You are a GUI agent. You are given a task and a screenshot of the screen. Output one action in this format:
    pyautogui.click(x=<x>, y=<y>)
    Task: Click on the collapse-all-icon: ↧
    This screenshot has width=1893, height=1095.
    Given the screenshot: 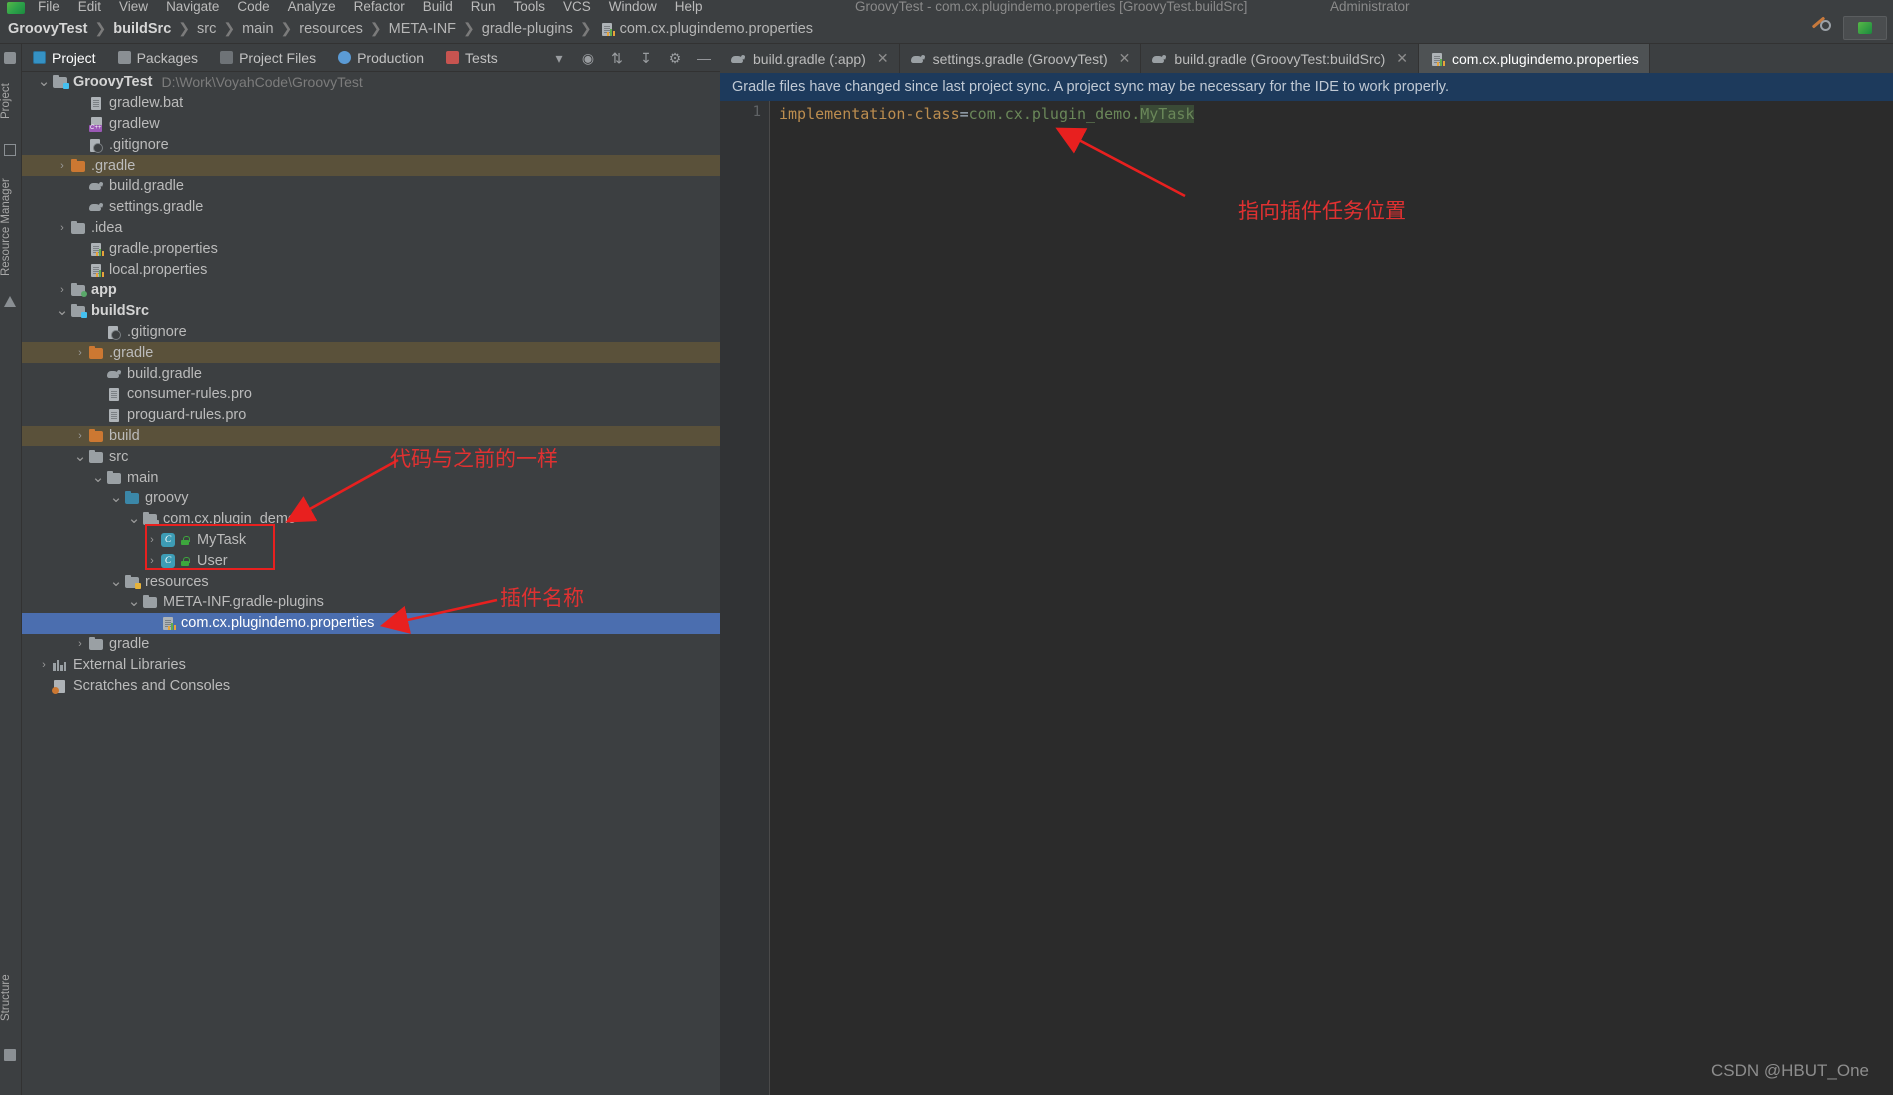 What is the action you would take?
    pyautogui.click(x=646, y=58)
    